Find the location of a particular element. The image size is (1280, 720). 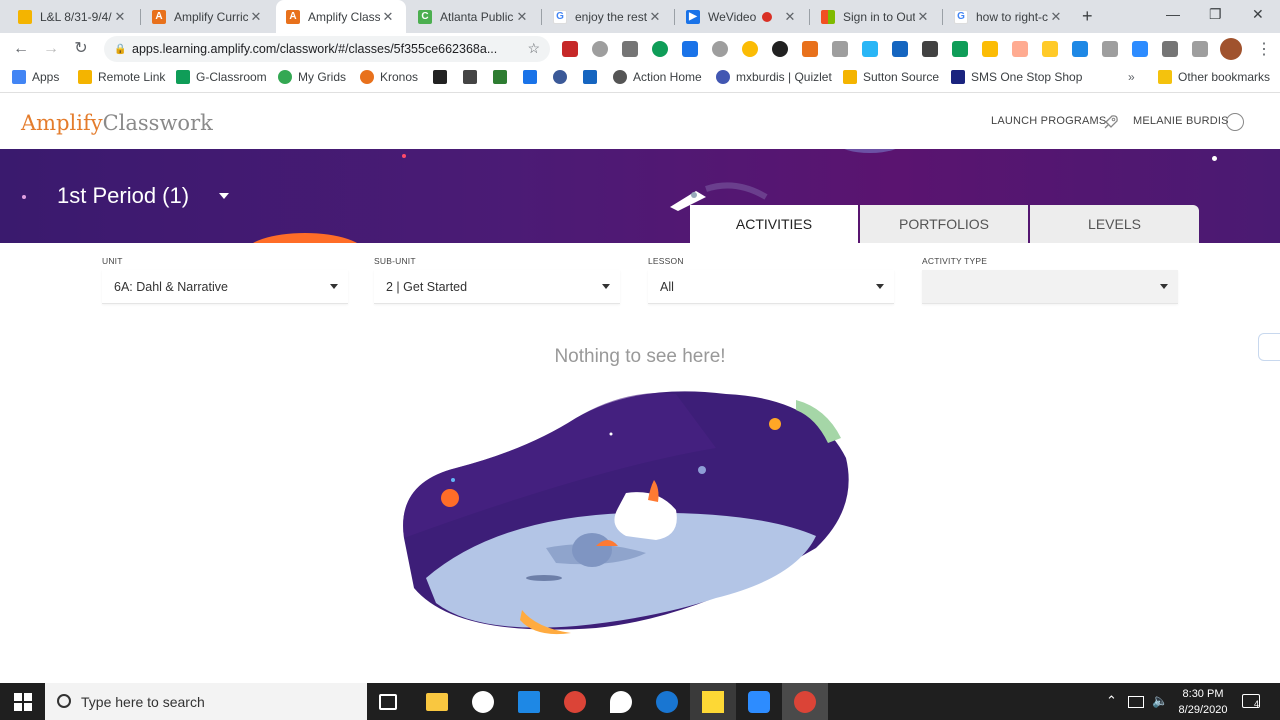

kebab-menu-icon: ⋮ is located at coordinates (1264, 49).